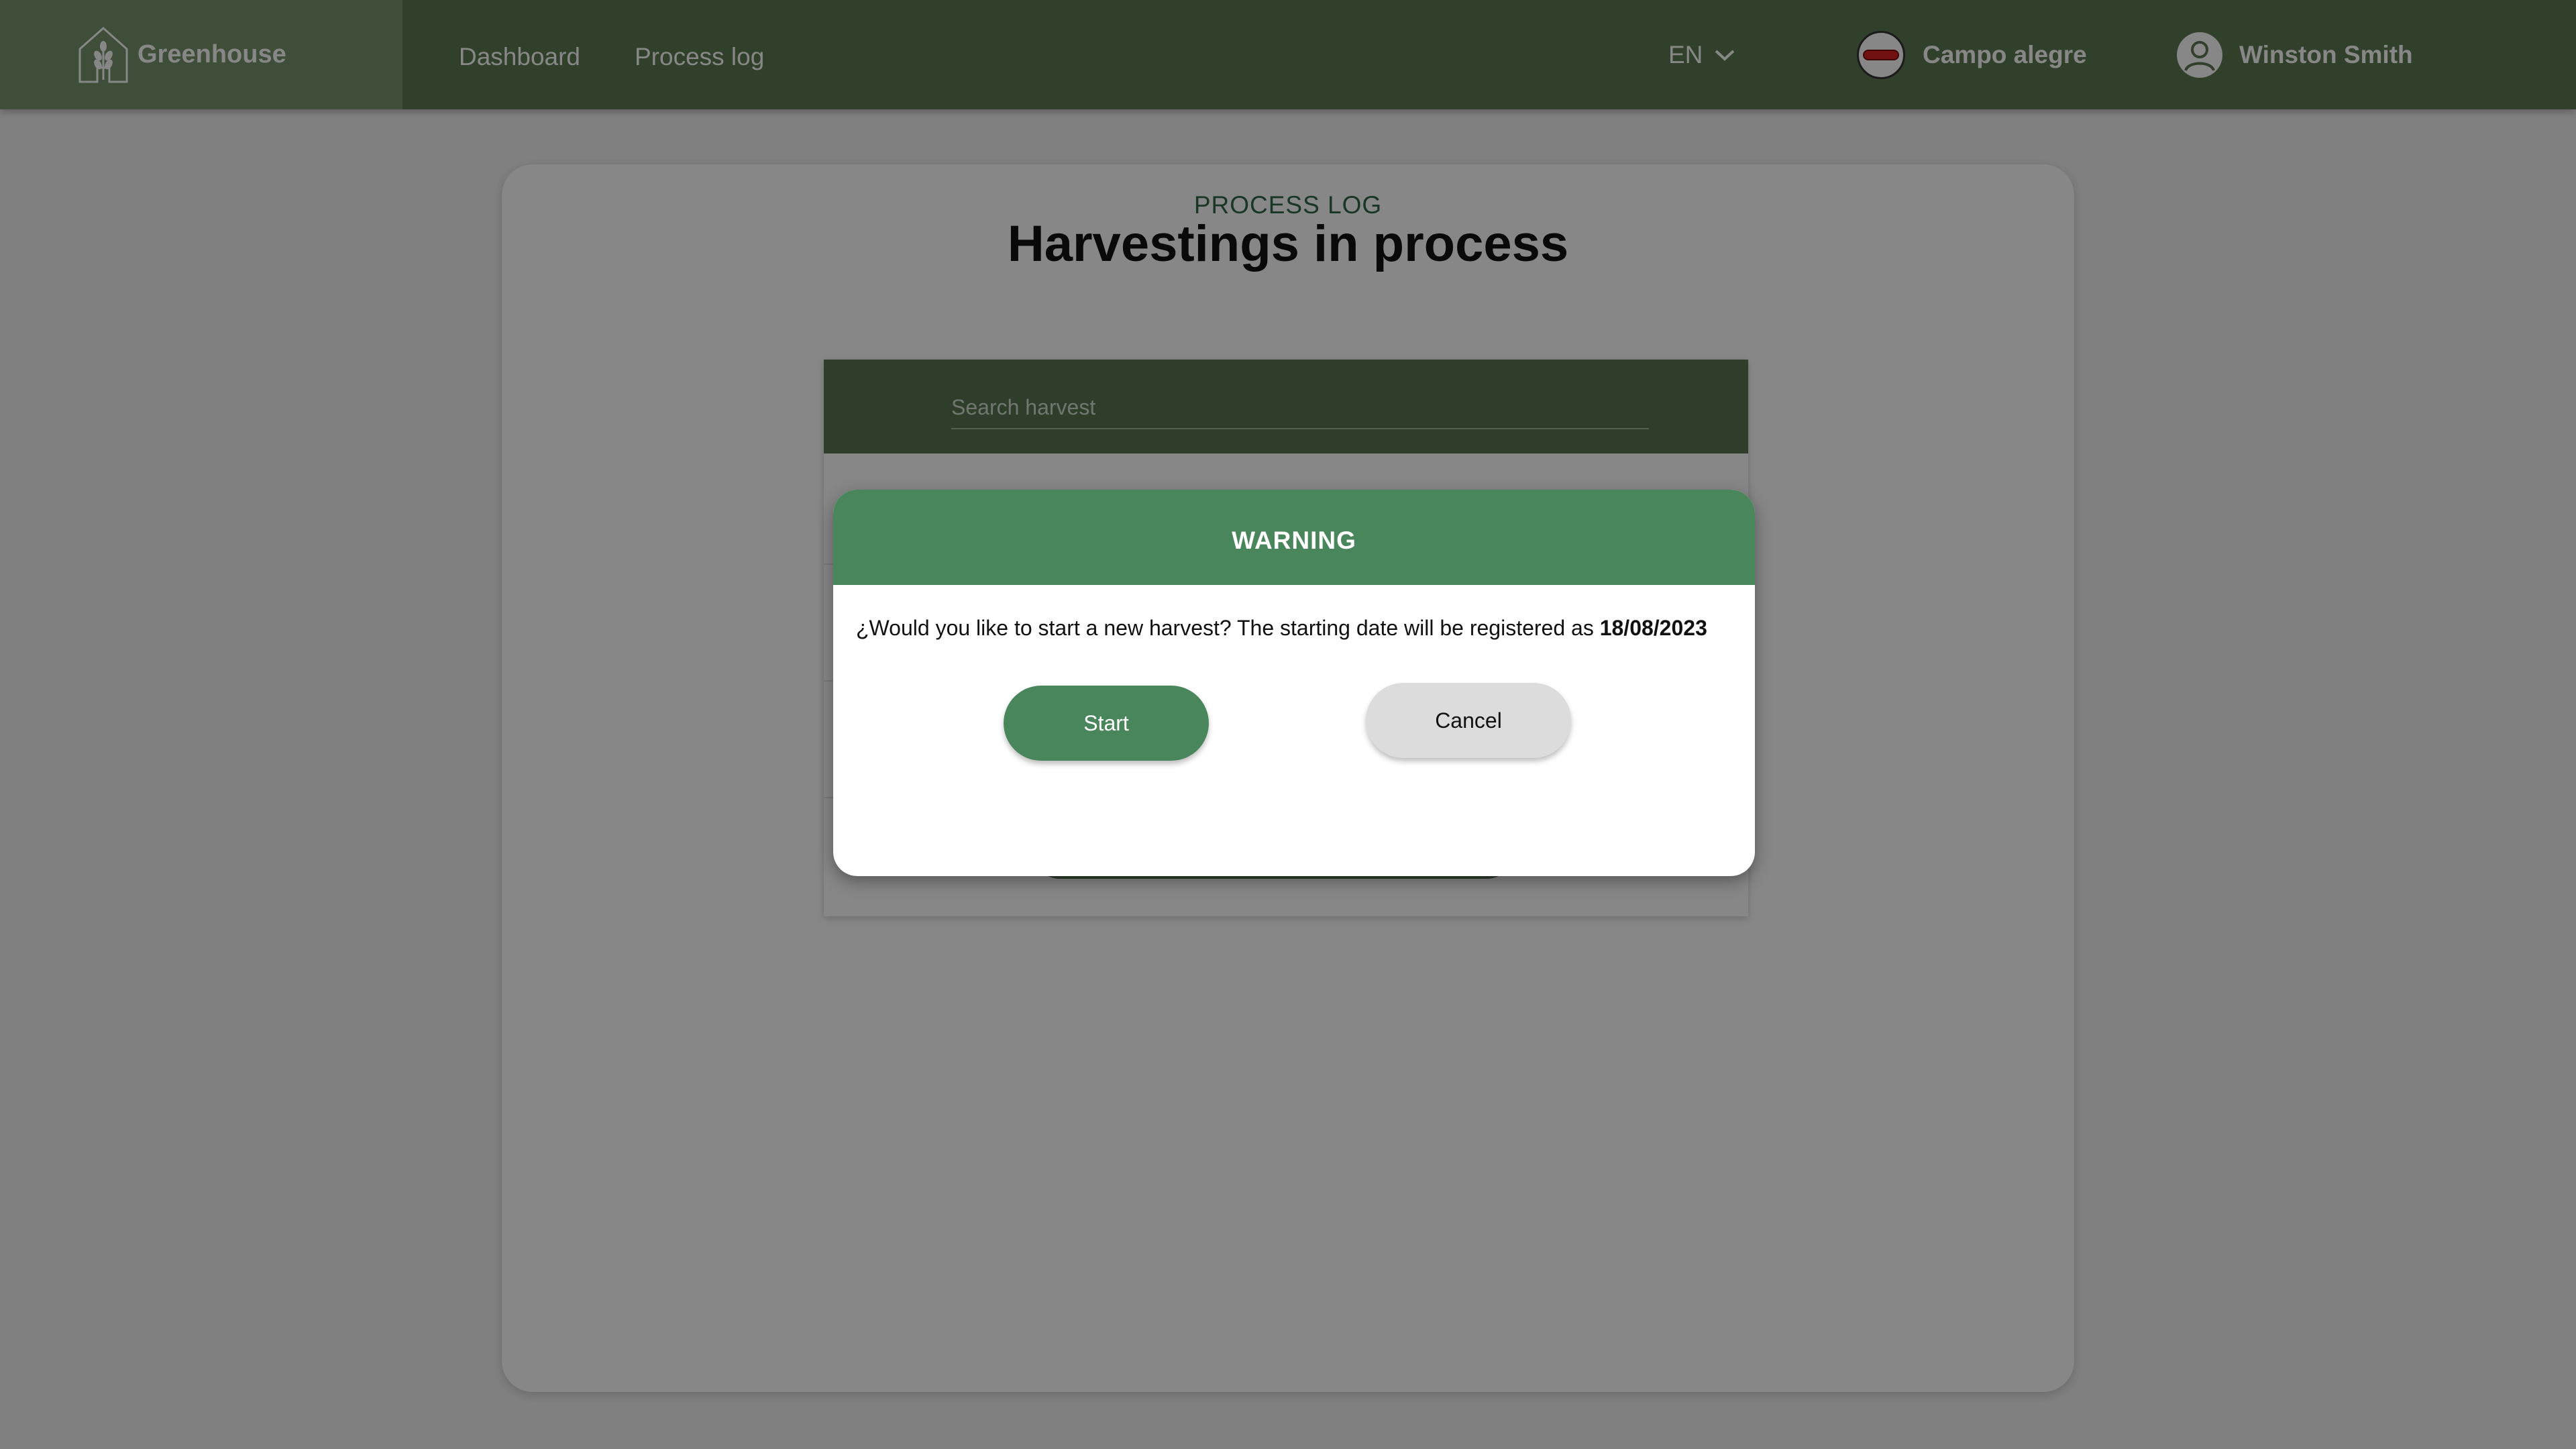 This screenshot has height=1449, width=2576. What do you see at coordinates (1294, 537) in the screenshot?
I see `dialog-title: WARNING` at bounding box center [1294, 537].